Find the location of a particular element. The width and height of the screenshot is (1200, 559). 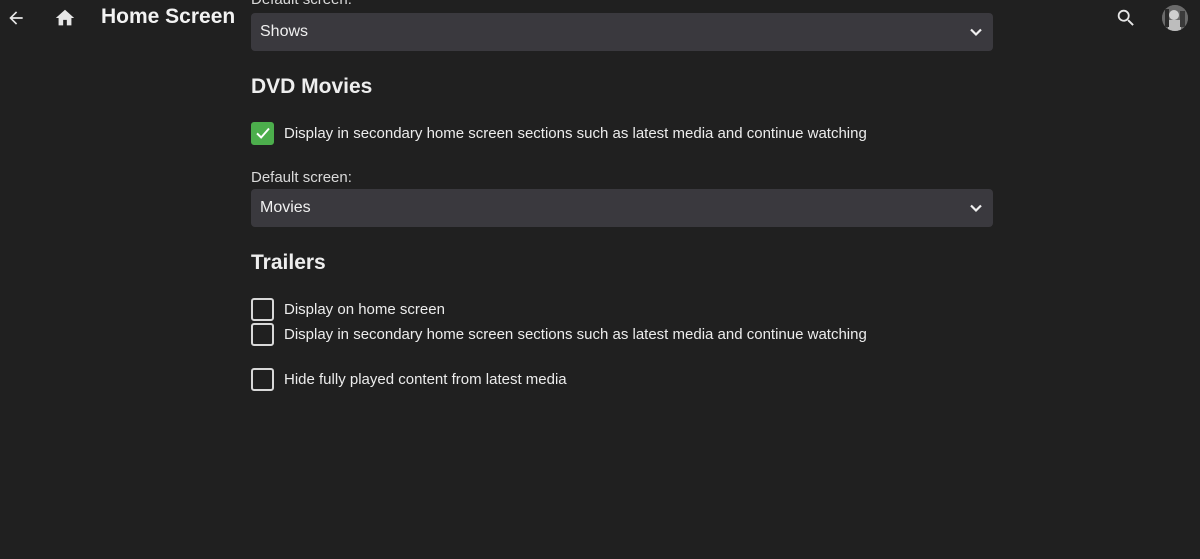

trailers-home-label: Display on home screen is located at coordinates (364, 309).